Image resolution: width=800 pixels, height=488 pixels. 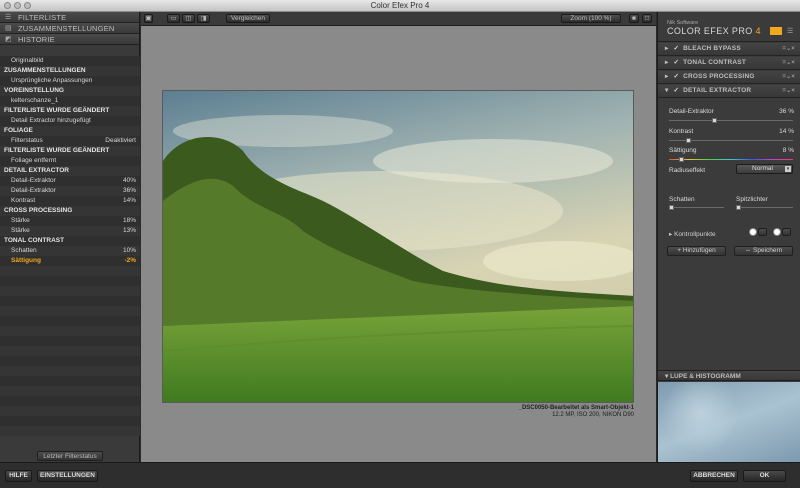 What do you see at coordinates (714, 120) in the screenshot?
I see `detail-slider-handle` at bounding box center [714, 120].